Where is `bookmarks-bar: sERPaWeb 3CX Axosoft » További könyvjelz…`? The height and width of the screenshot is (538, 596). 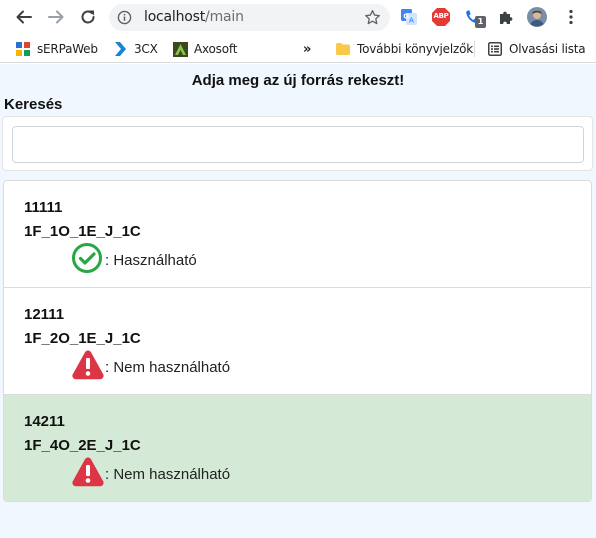
bookmarks-bar: sERPaWeb 3CX Axosoft » További könyvjelz… is located at coordinates (298, 49).